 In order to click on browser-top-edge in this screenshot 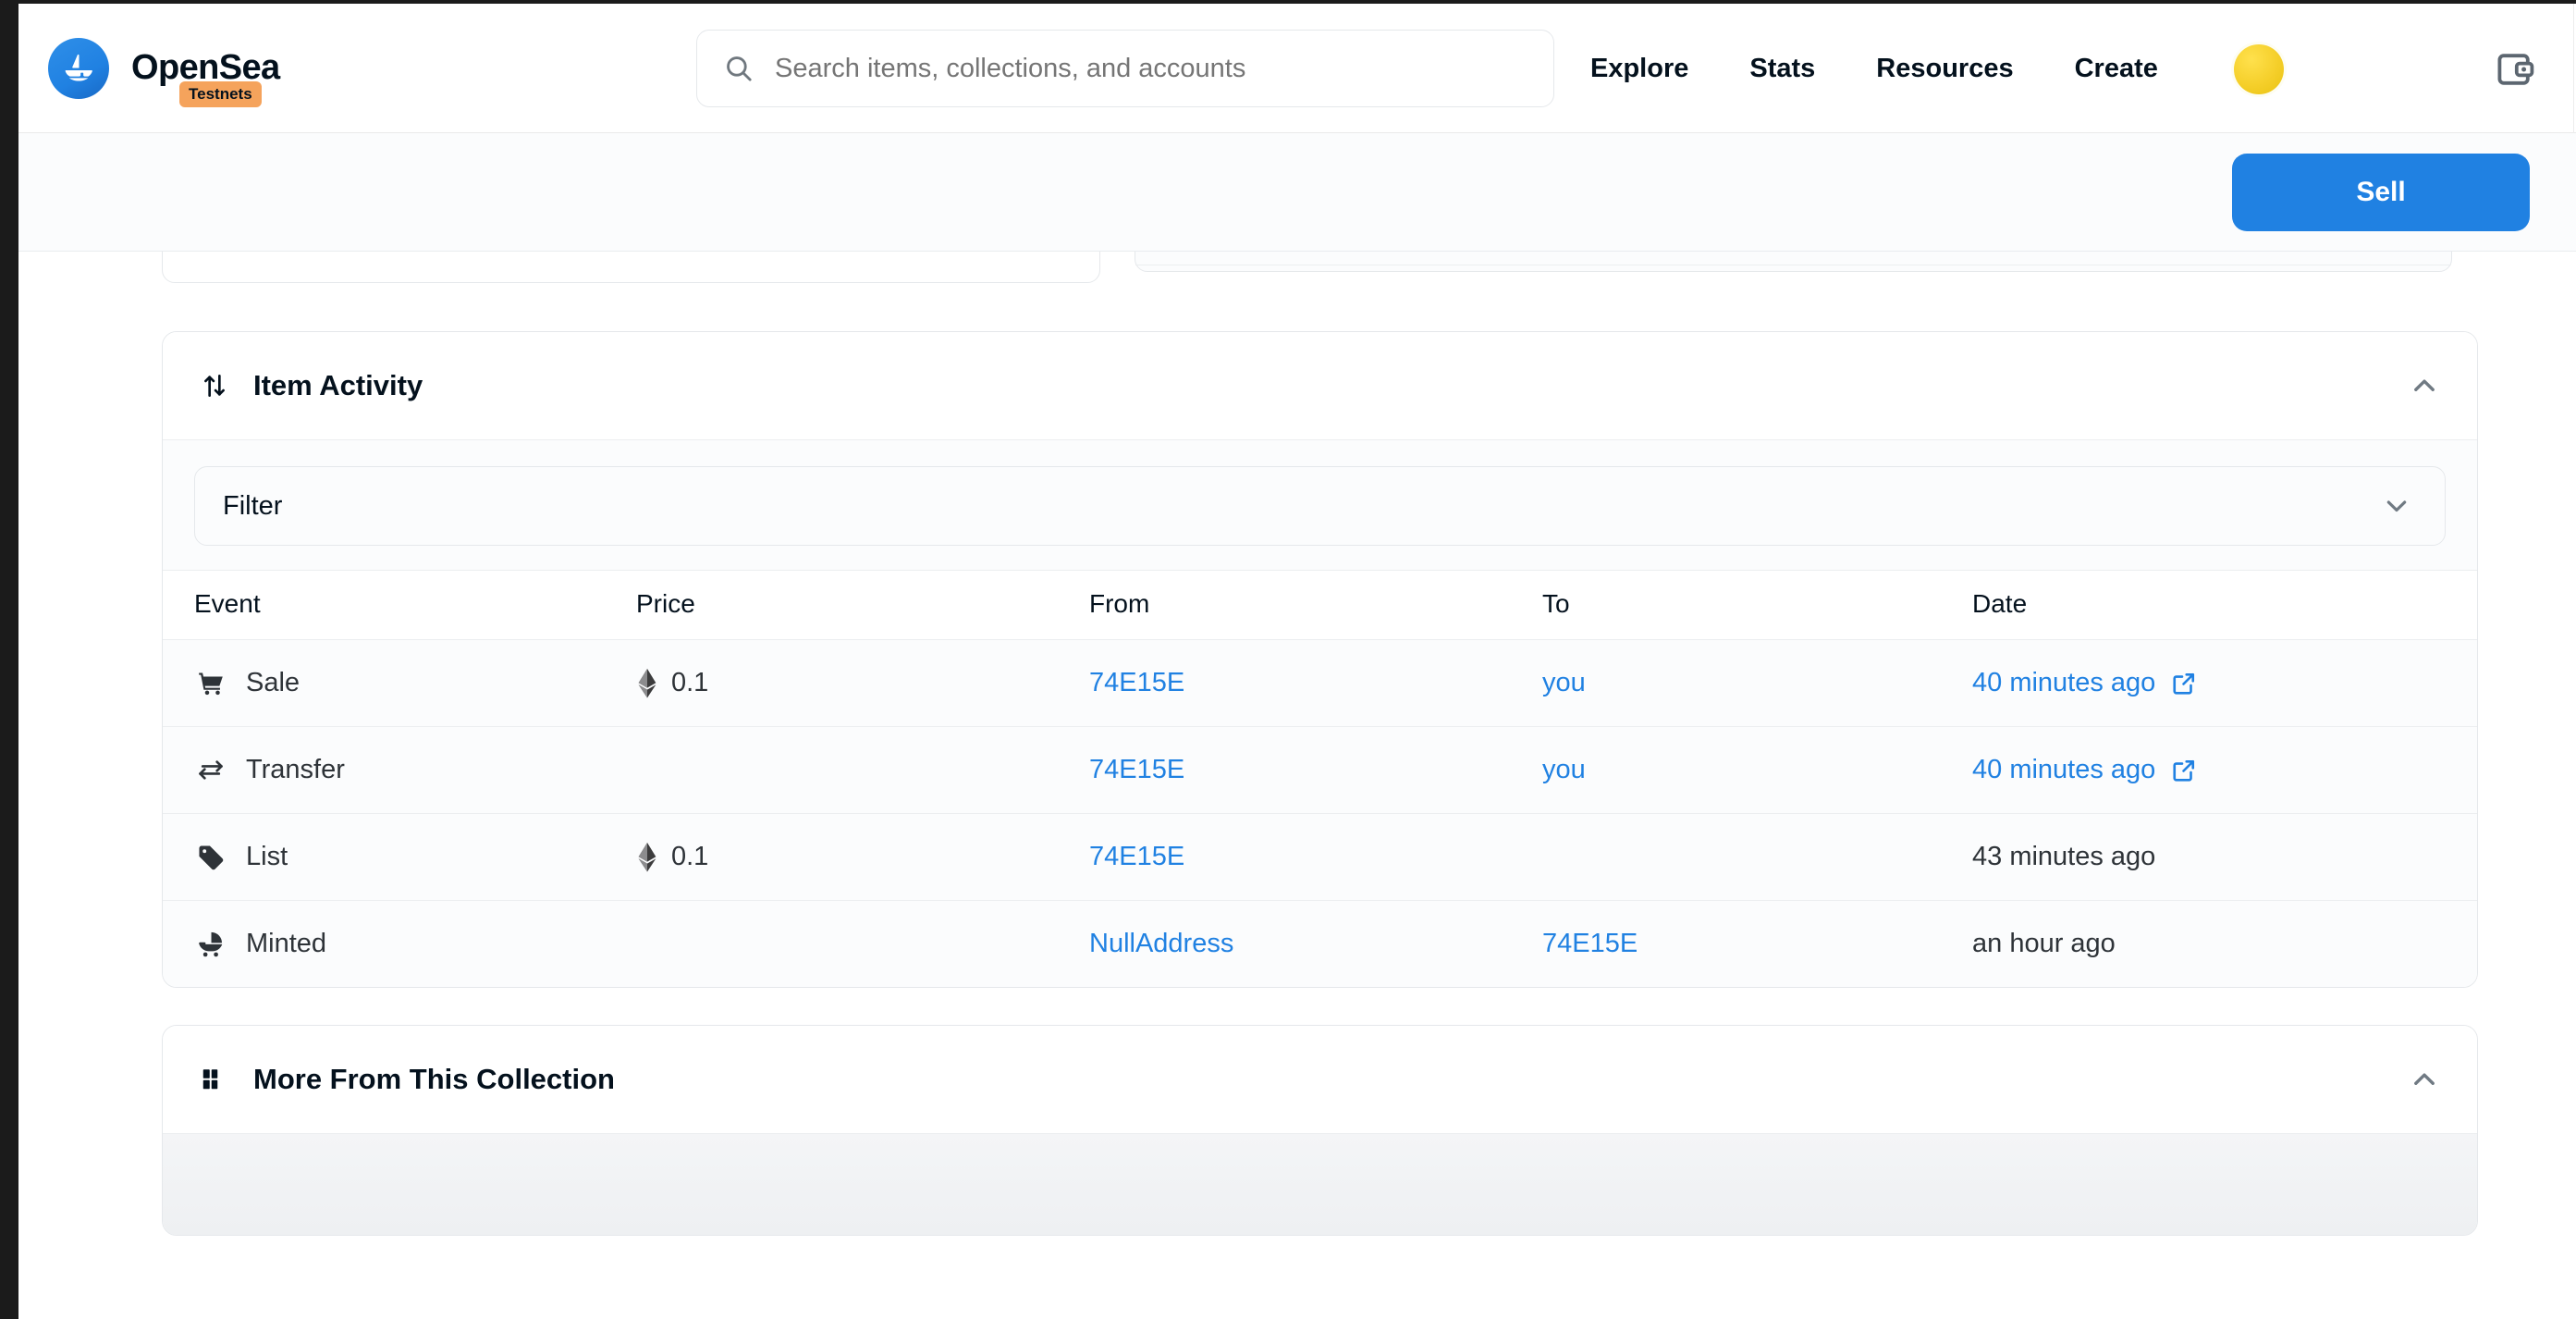, I will do `click(1288, 2)`.